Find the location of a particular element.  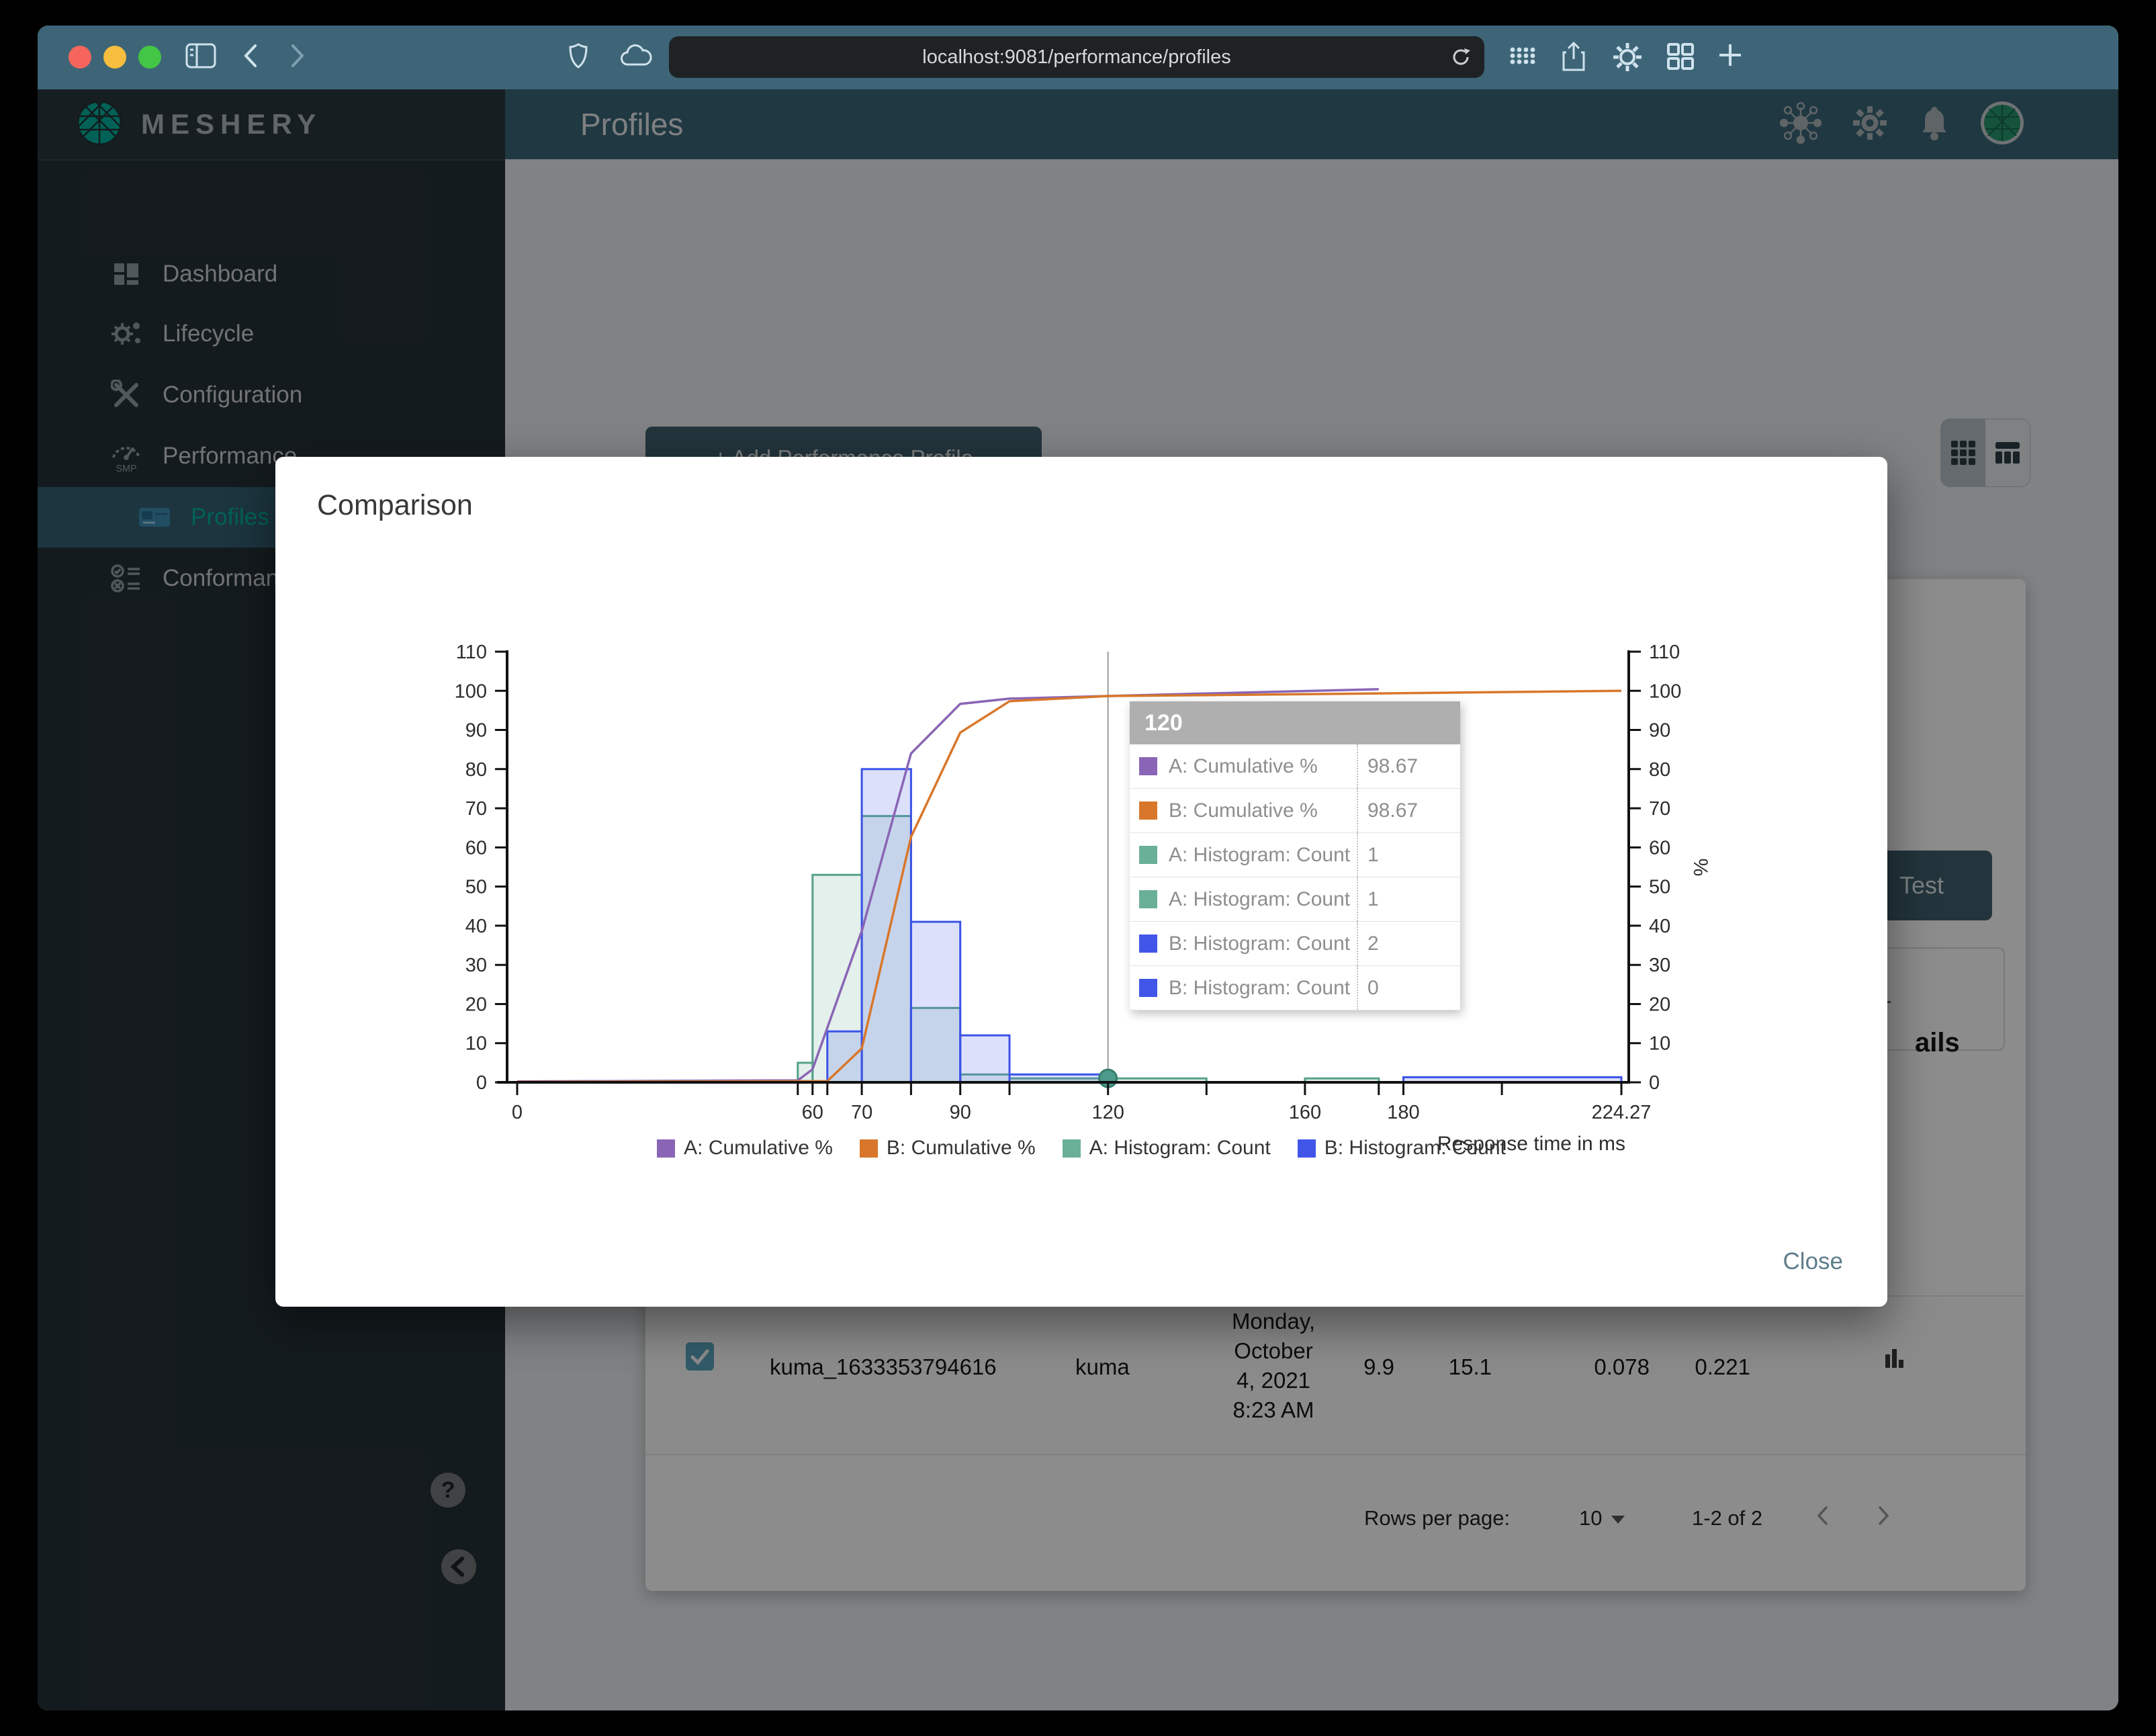

legend-item: A: Histogram: Count is located at coordinates (1166, 1148).